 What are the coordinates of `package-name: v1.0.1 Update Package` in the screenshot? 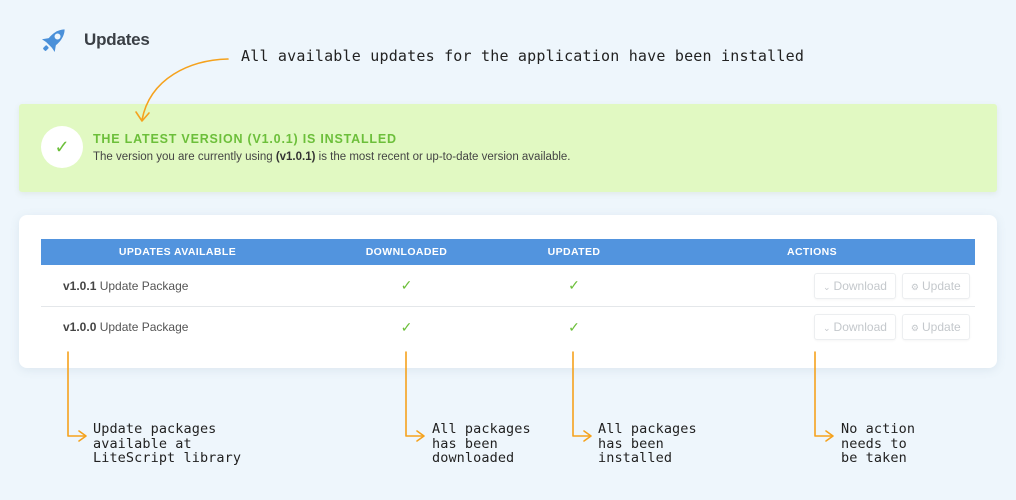 It's located at (126, 285).